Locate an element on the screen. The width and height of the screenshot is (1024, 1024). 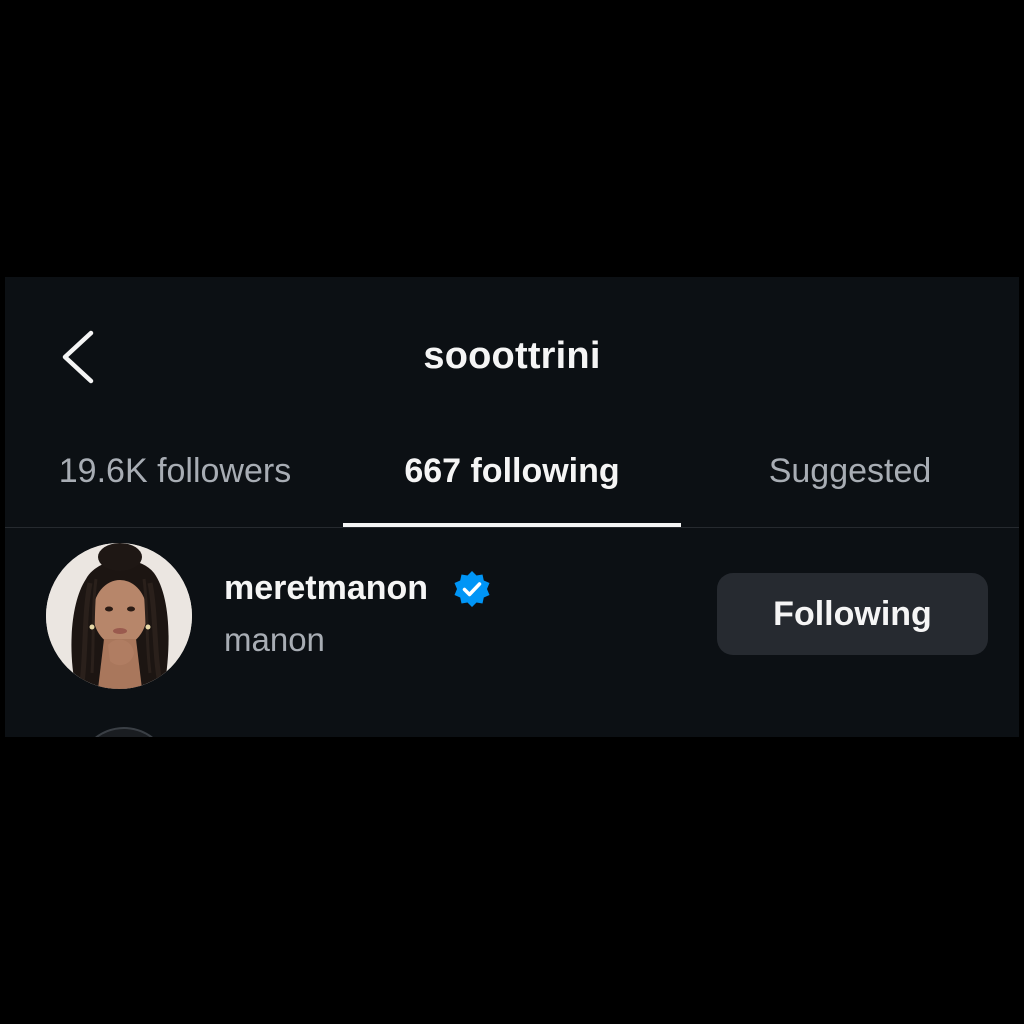
full-name: manon is located at coordinates (274, 639).